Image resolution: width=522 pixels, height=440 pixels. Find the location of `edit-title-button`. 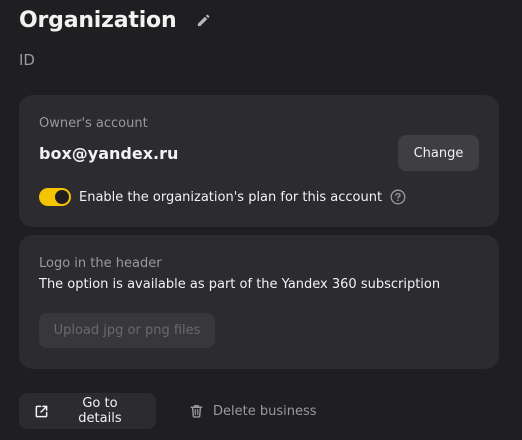

edit-title-button is located at coordinates (203, 21).